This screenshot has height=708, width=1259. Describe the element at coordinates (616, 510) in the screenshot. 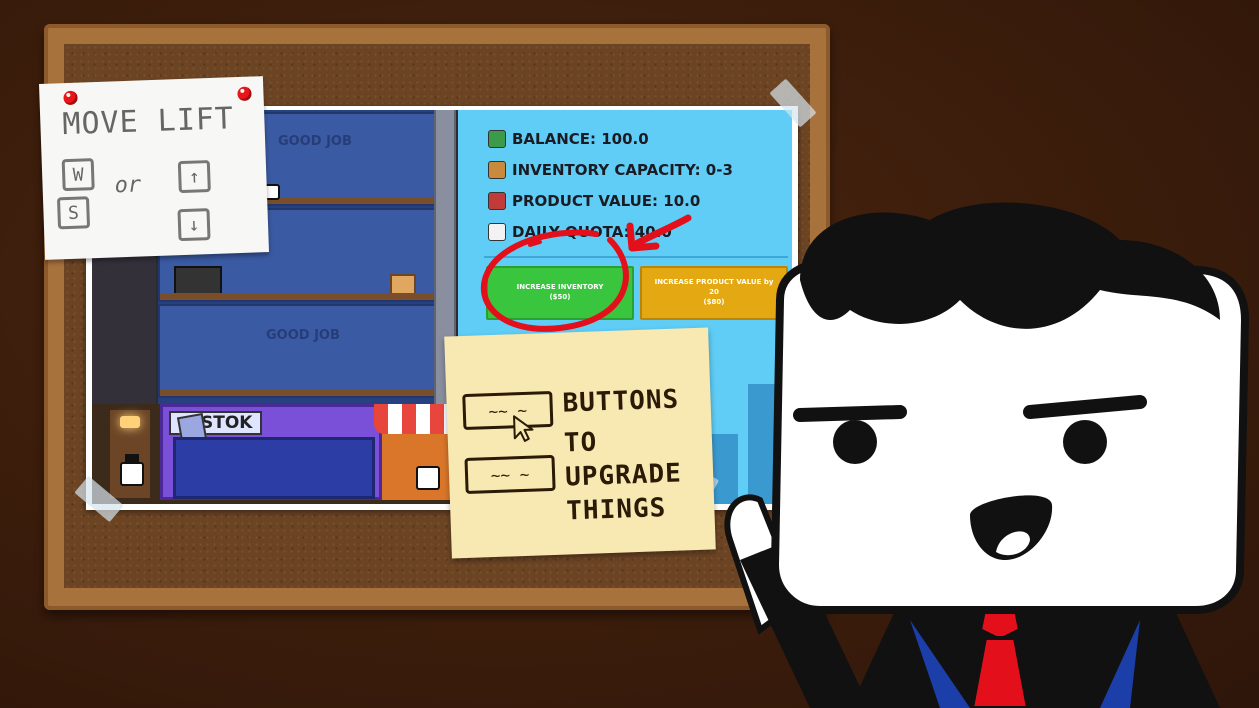

I see `note-line-4: THINGS` at that location.